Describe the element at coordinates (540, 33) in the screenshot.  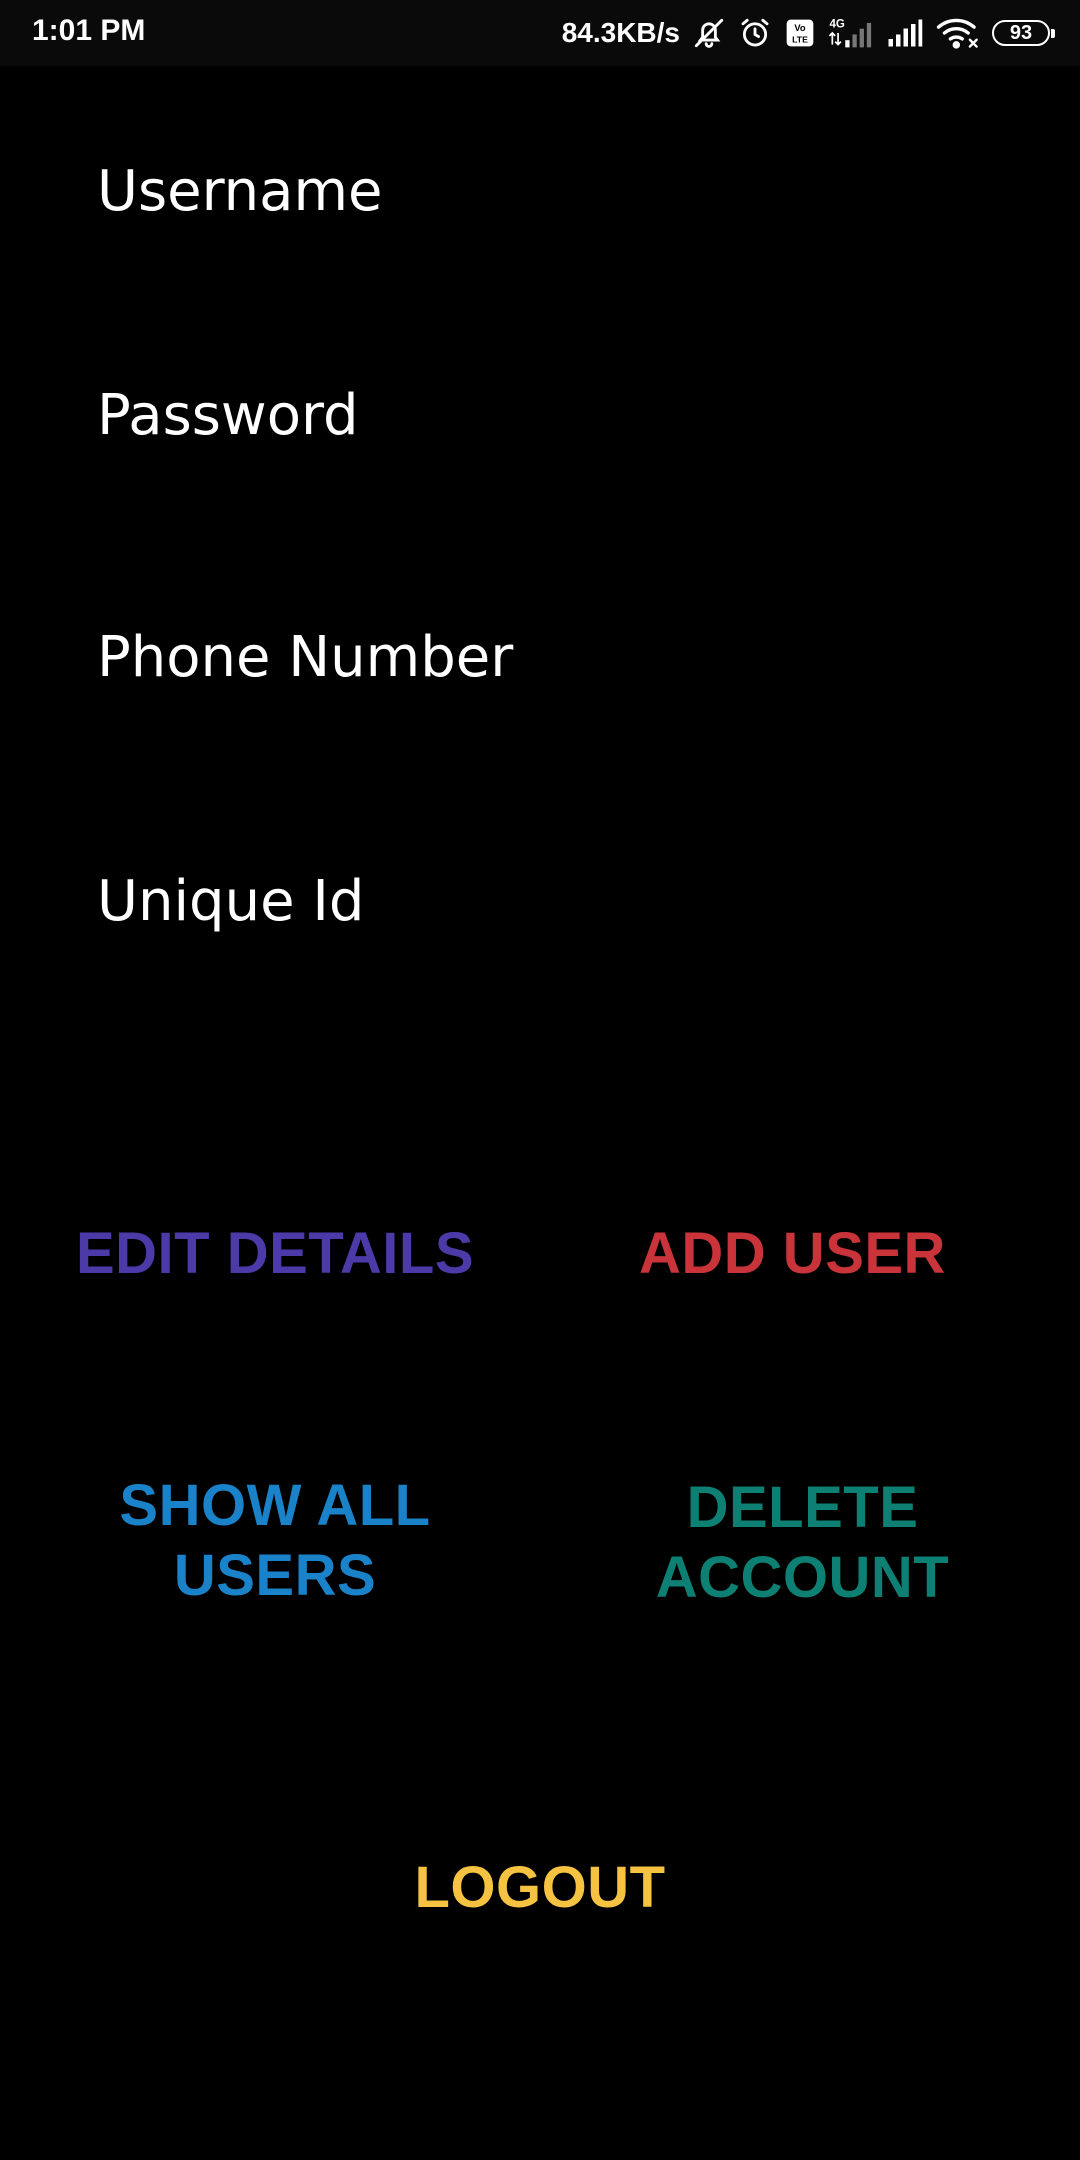
I see `status-bar: 1:01 PM 84.3KB/s Vo LTE 4G 93` at that location.